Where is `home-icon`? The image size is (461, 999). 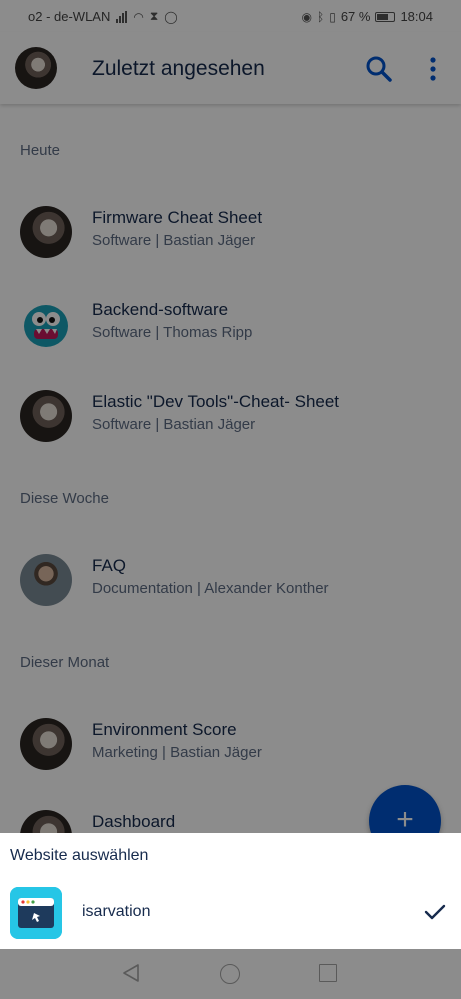 home-icon is located at coordinates (230, 974).